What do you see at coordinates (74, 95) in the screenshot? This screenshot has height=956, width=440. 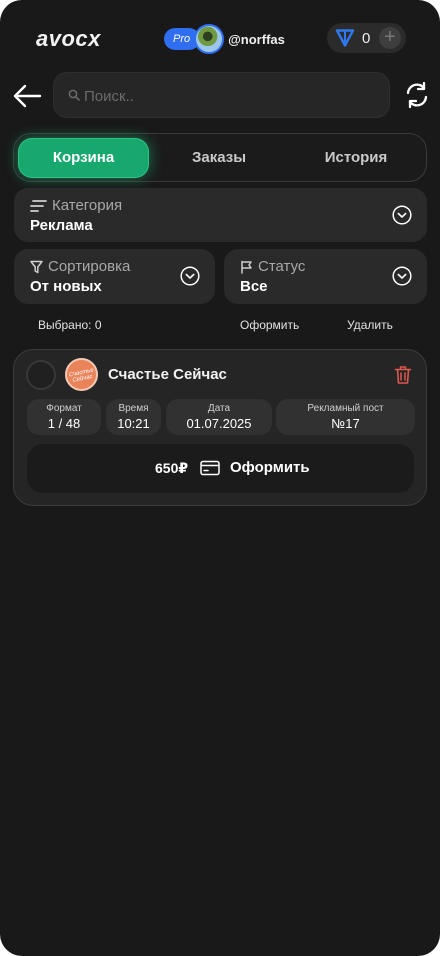 I see `search-icon` at bounding box center [74, 95].